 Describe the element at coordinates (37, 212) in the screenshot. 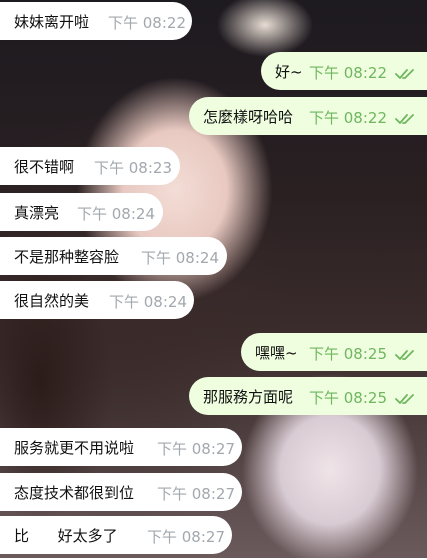

I see `message-text: 真漂亮` at that location.